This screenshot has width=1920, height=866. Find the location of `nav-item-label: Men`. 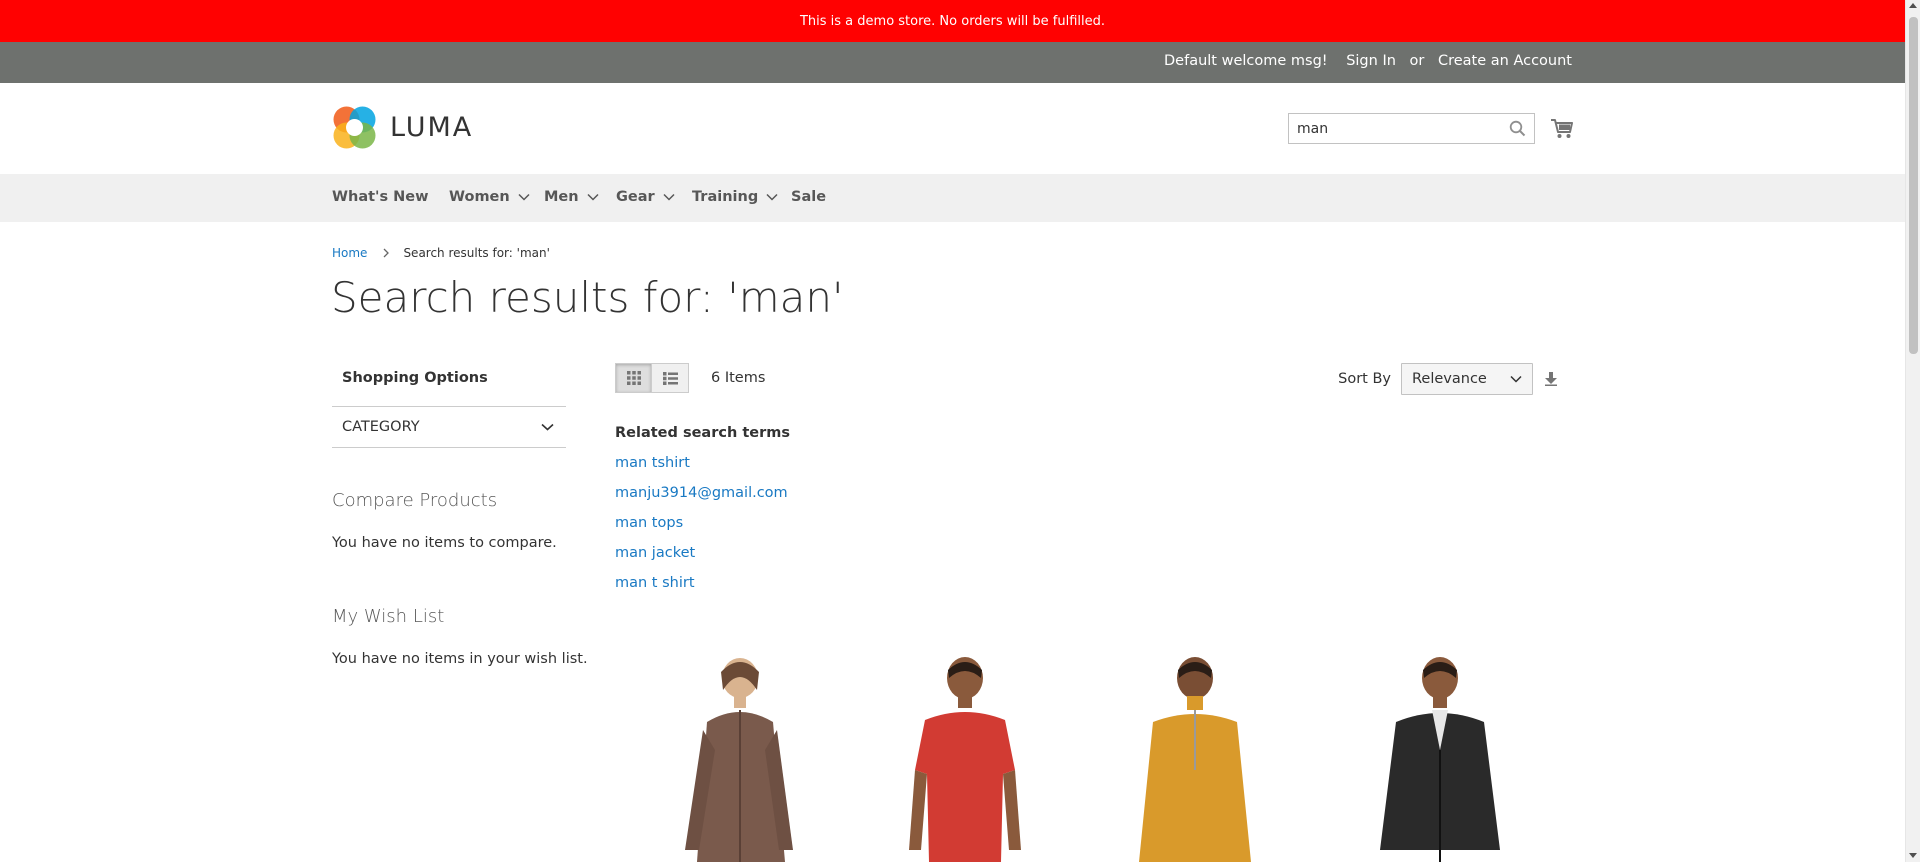

nav-item-label: Men is located at coordinates (561, 197).